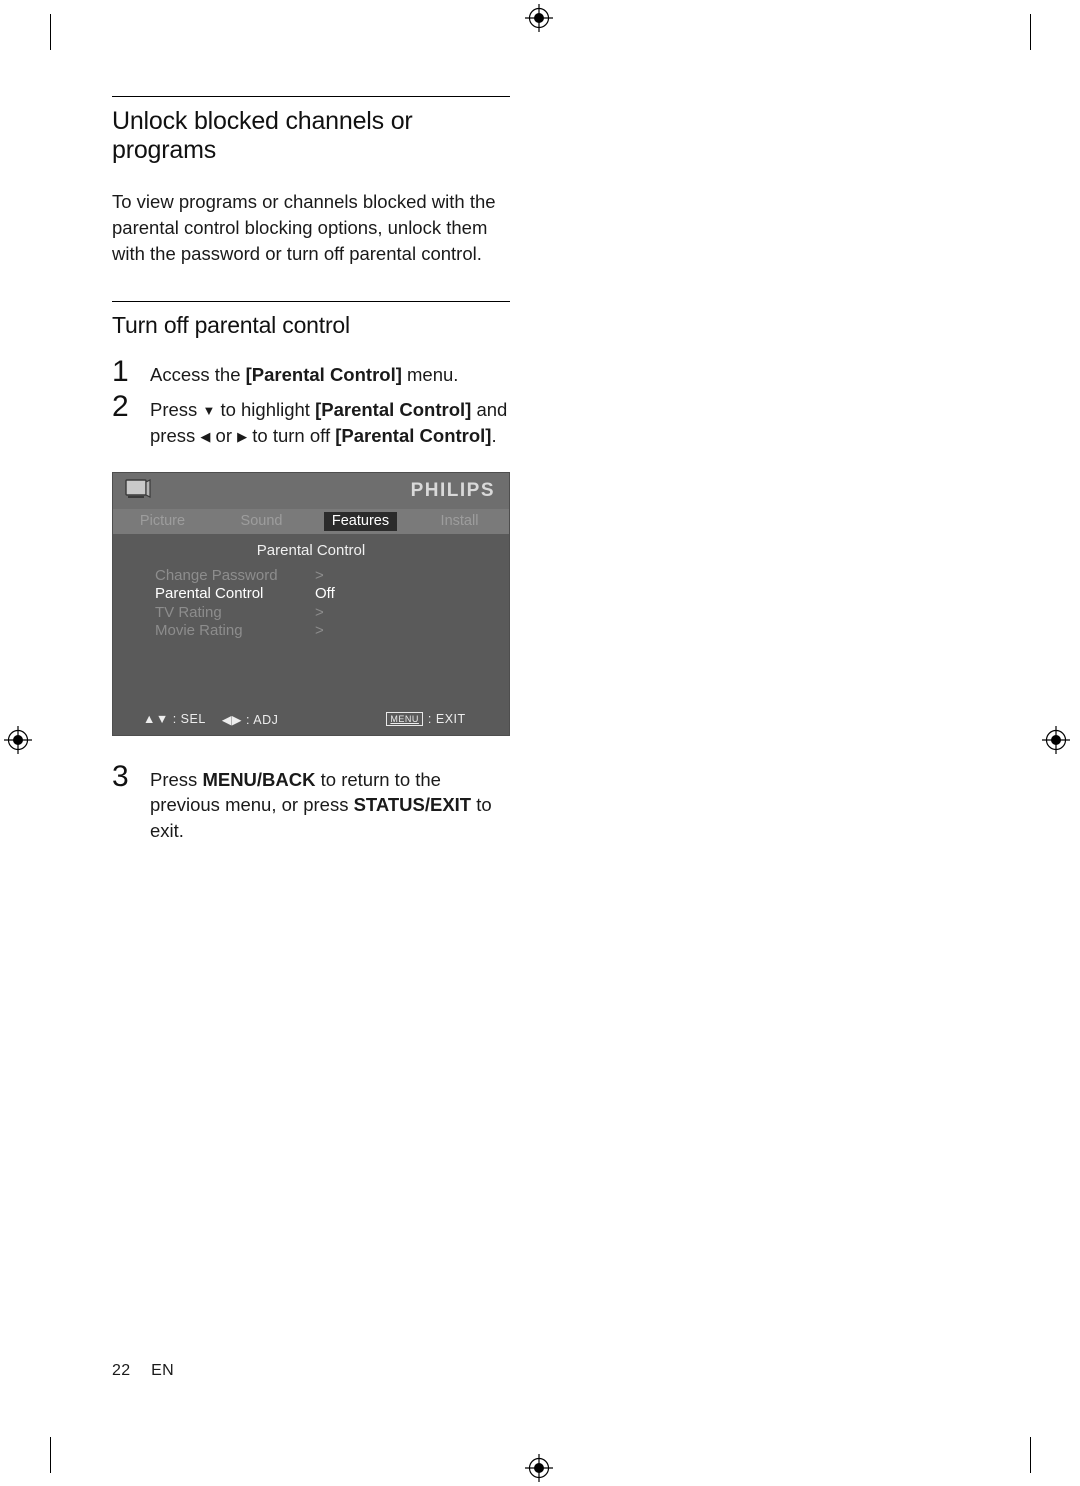  What do you see at coordinates (121, 1370) in the screenshot?
I see `page-number: 22` at bounding box center [121, 1370].